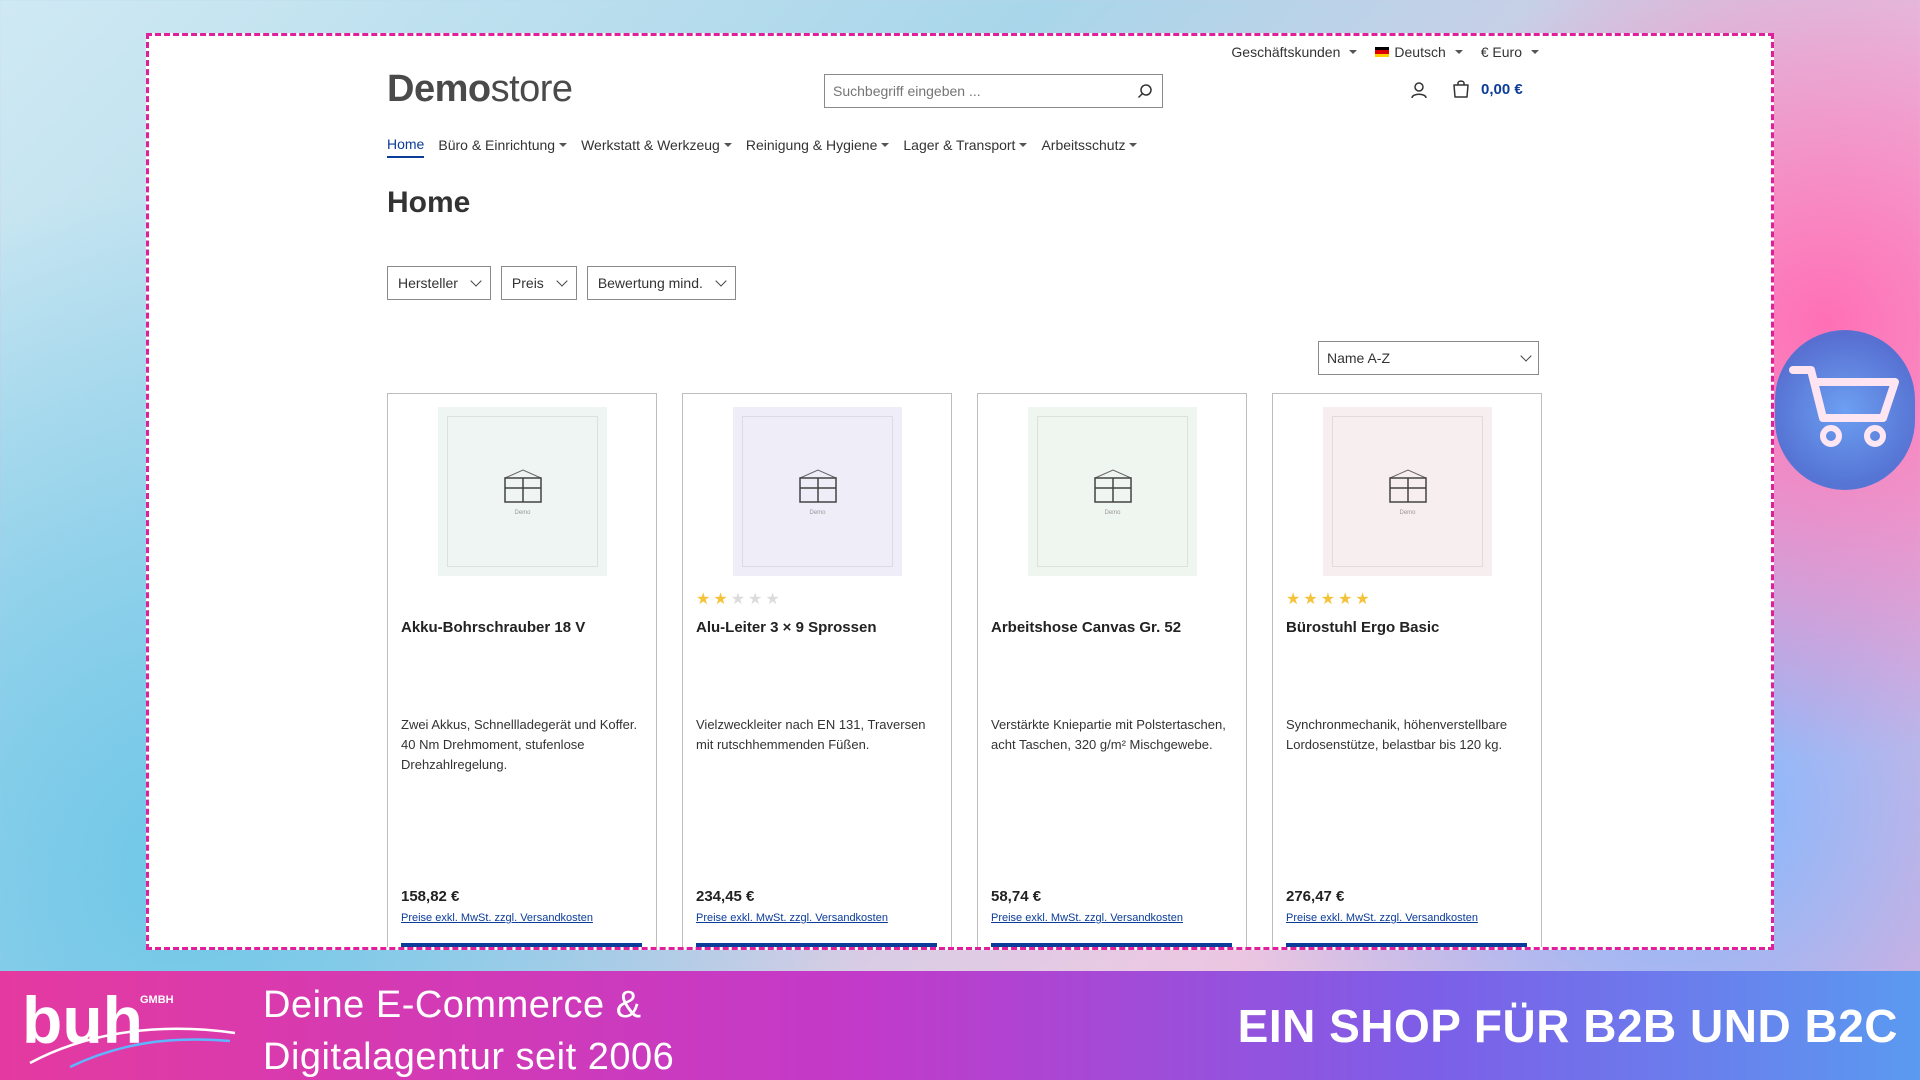  Describe the element at coordinates (1567, 1026) in the screenshot. I see `b2b-b2c-claim: EIN SHOP FÜR B2B UND B2C` at that location.